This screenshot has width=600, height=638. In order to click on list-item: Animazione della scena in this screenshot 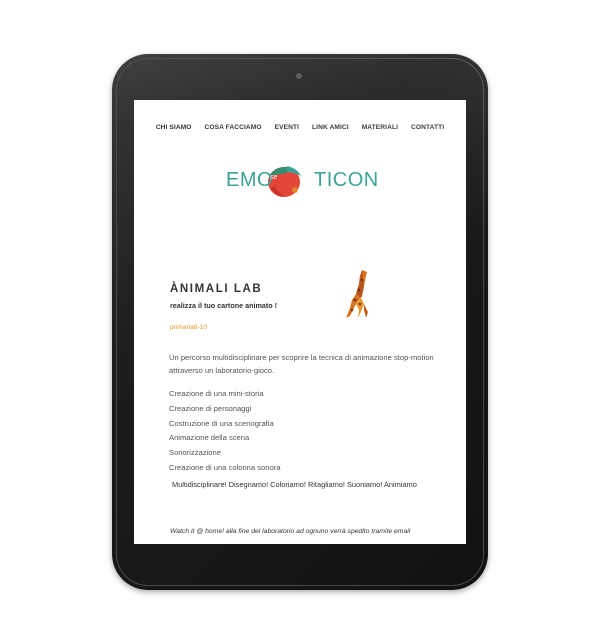, I will do `click(209, 438)`.